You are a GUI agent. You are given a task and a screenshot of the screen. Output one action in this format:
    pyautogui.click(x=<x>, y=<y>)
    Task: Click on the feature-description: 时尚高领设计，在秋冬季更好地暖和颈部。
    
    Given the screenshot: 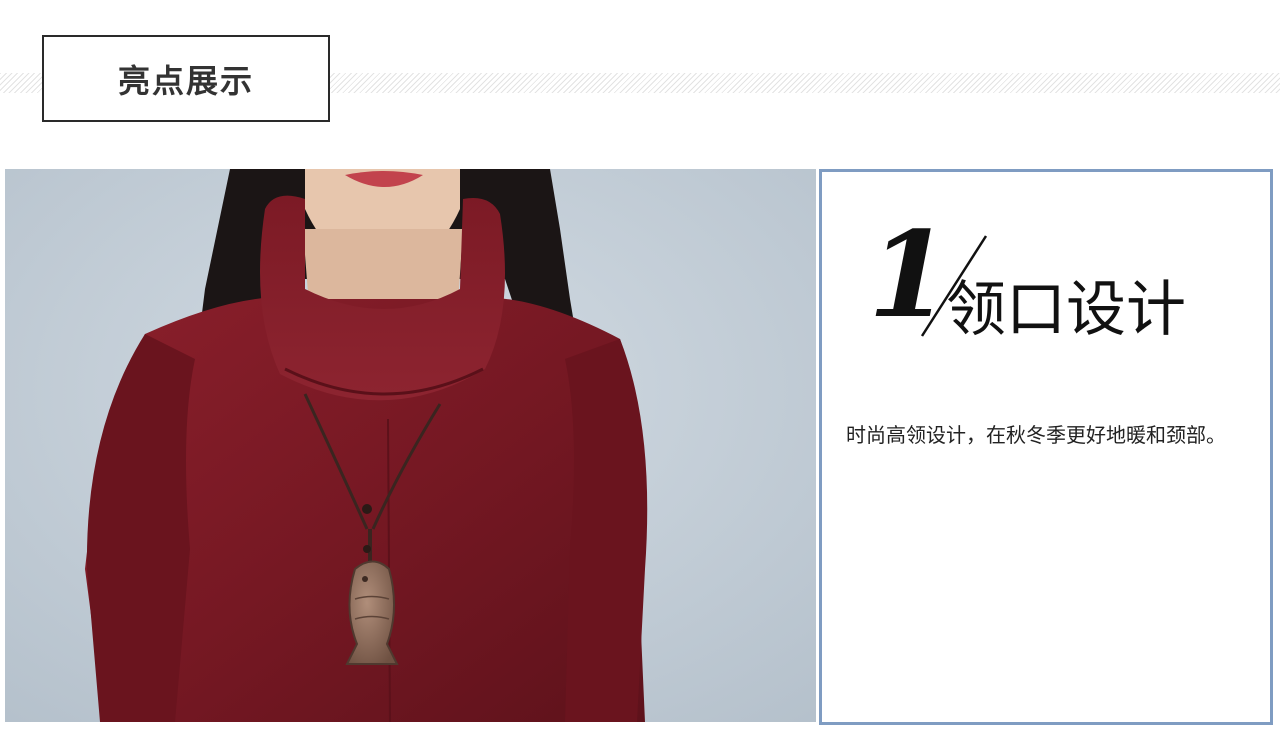 What is the action you would take?
    pyautogui.click(x=1036, y=435)
    